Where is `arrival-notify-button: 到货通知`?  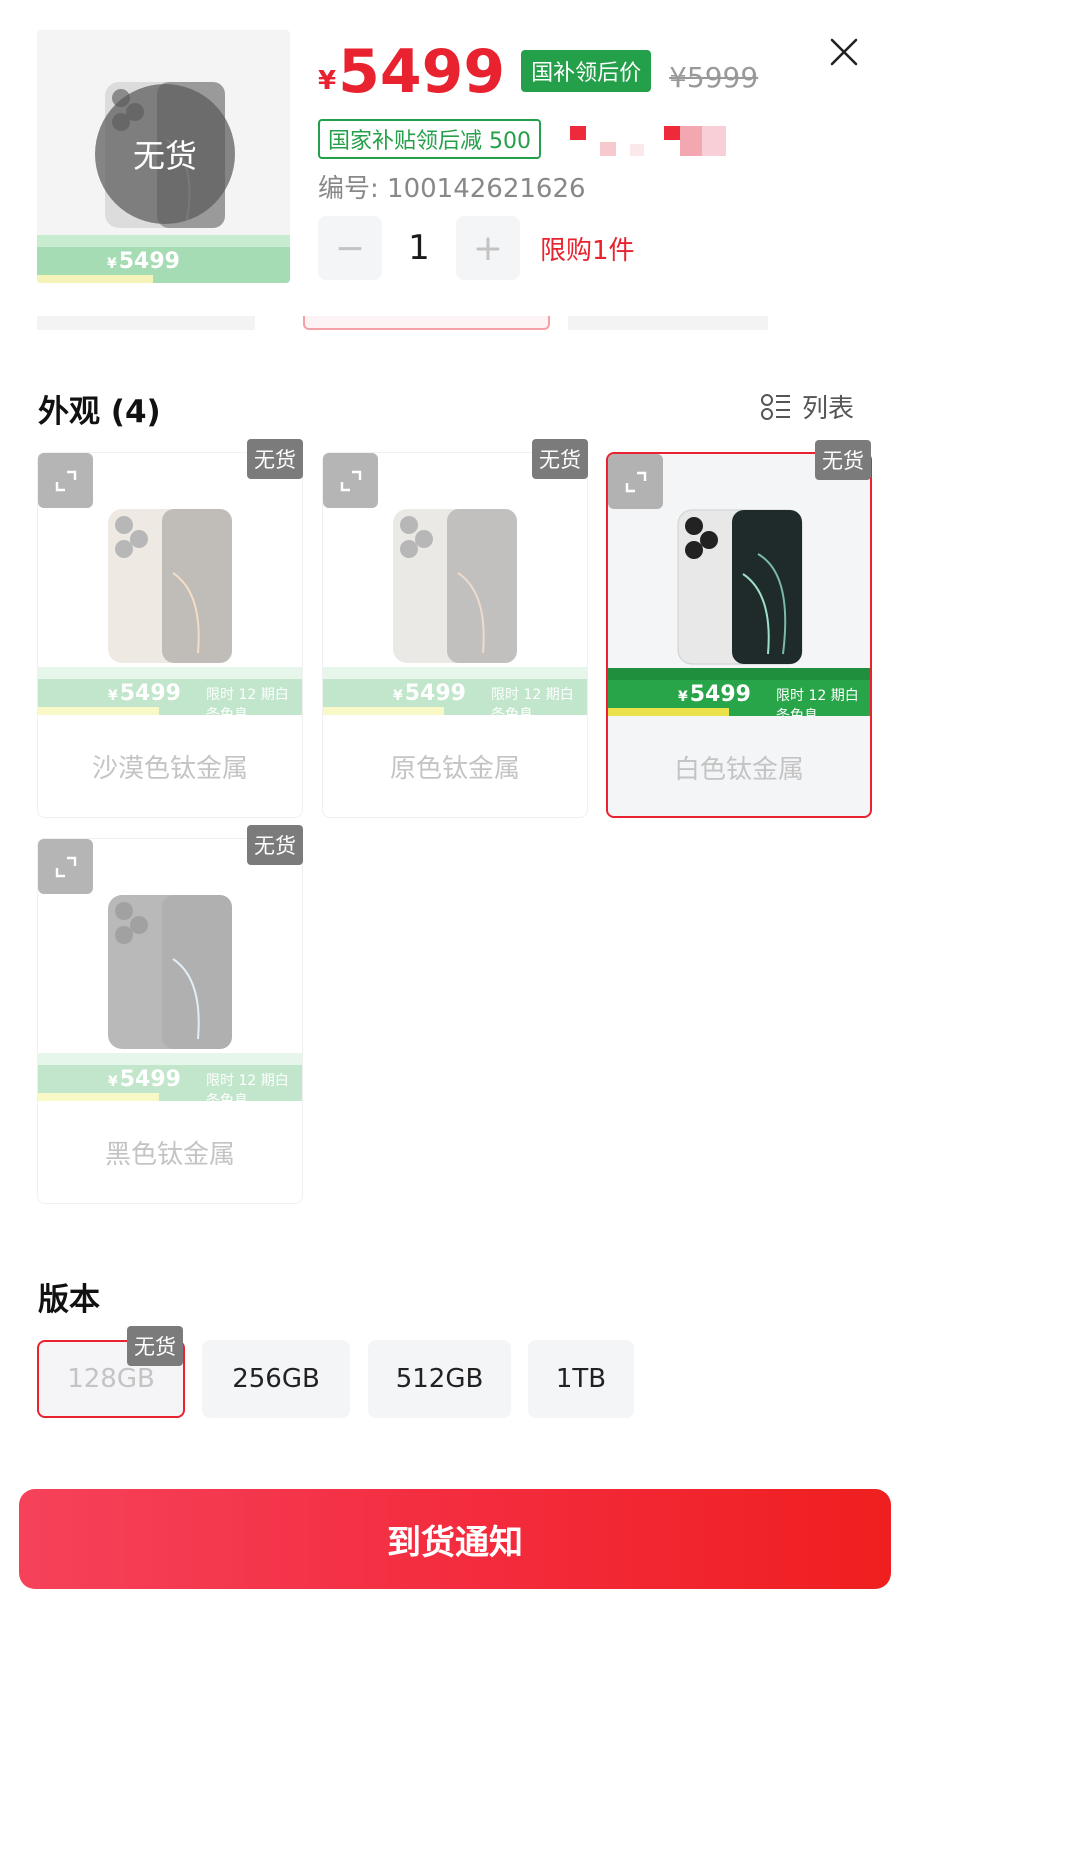 arrival-notify-button: 到货通知 is located at coordinates (455, 1539).